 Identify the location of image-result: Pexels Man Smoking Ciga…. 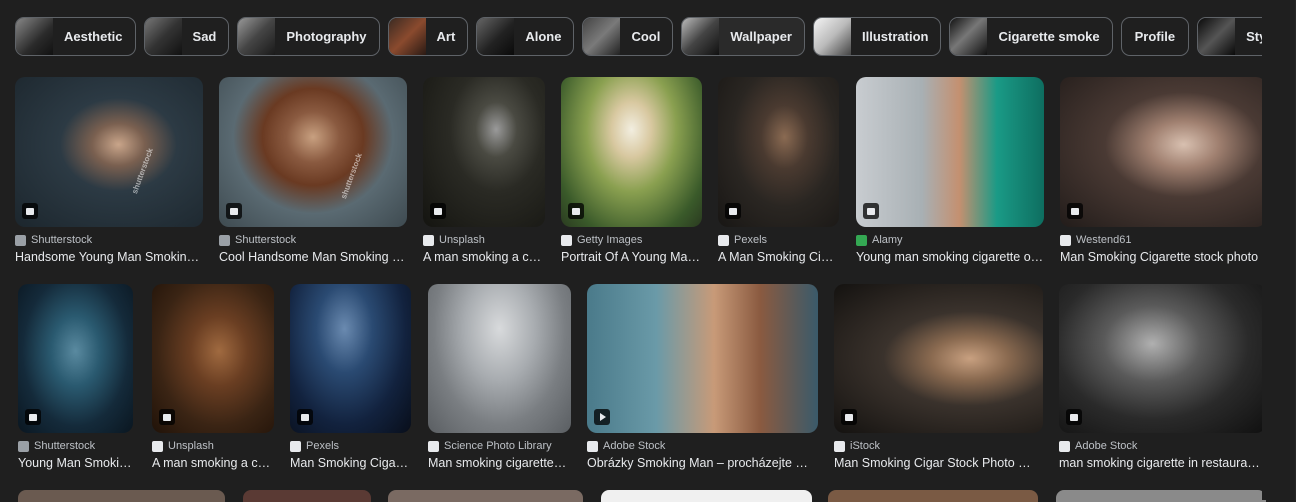
(350, 377).